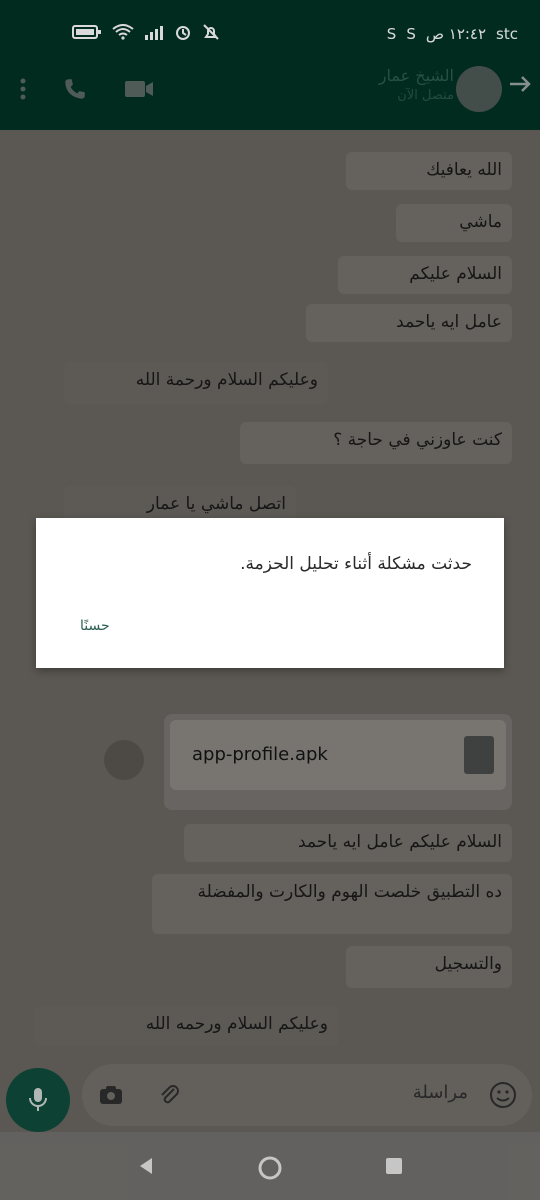 The width and height of the screenshot is (540, 1200). I want to click on error-dialog: حدثت مشكلة أثناء تحليل الحزمة. حسنًا, so click(270, 593).